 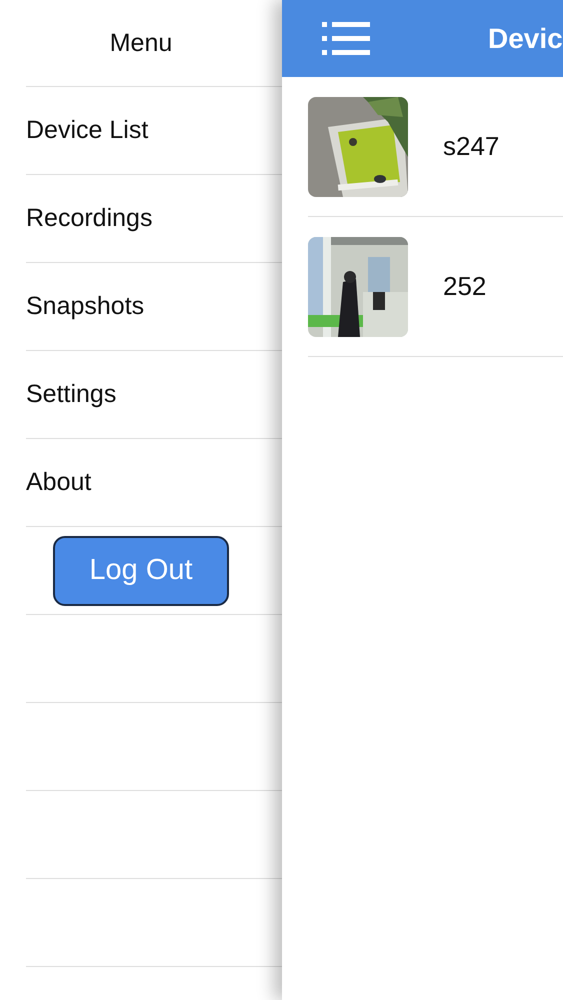 What do you see at coordinates (464, 286) in the screenshot?
I see `device-name: 252` at bounding box center [464, 286].